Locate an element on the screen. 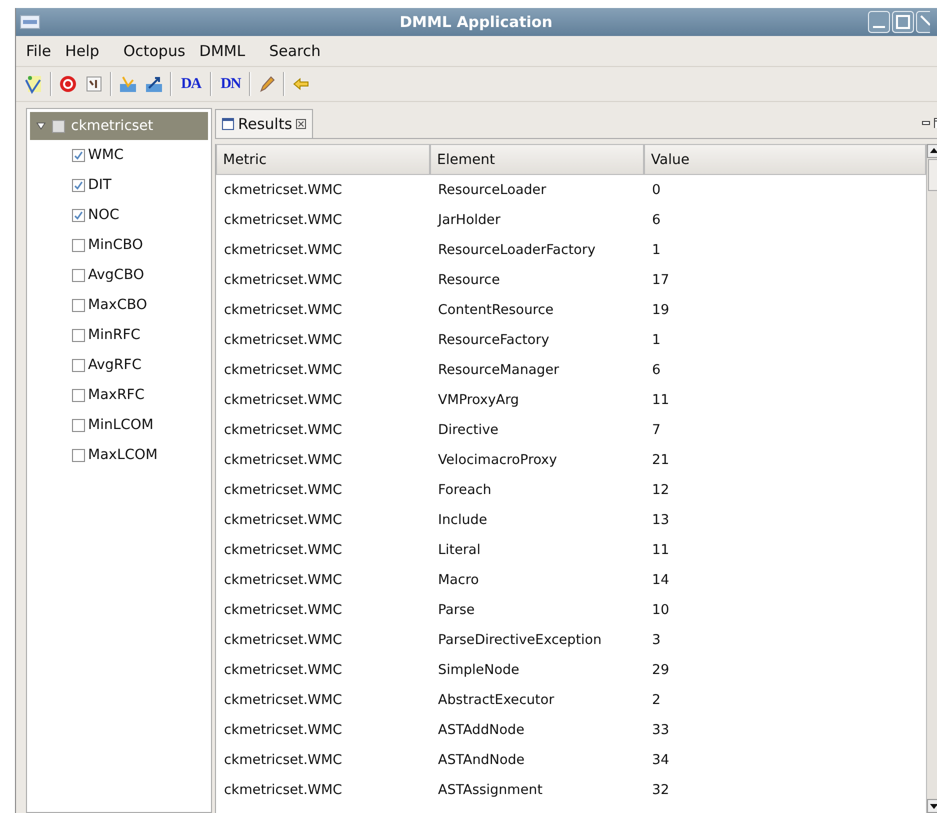 Image resolution: width=937 pixels, height=813 pixels. table-cell-text: ASTAssignment is located at coordinates (490, 790).